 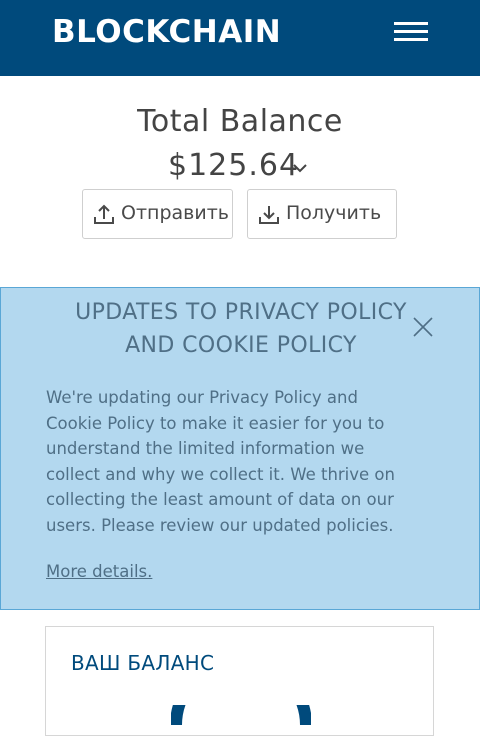 What do you see at coordinates (423, 327) in the screenshot?
I see `close-icon` at bounding box center [423, 327].